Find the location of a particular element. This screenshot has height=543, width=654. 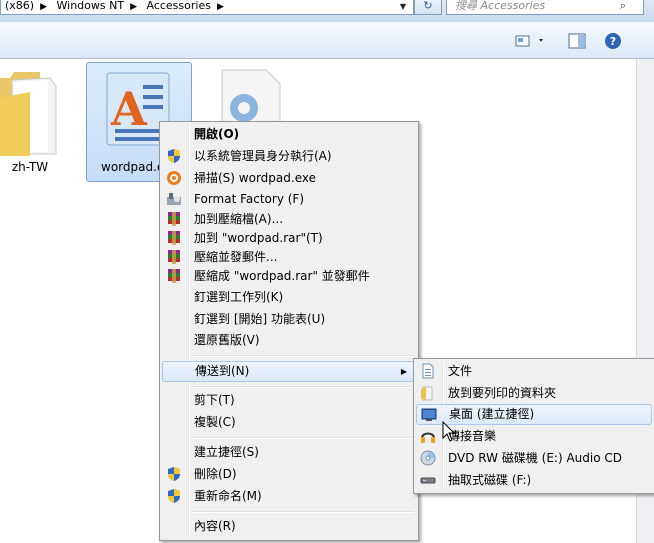

file-item-zh-tw: zh-TW is located at coordinates (35, 124).